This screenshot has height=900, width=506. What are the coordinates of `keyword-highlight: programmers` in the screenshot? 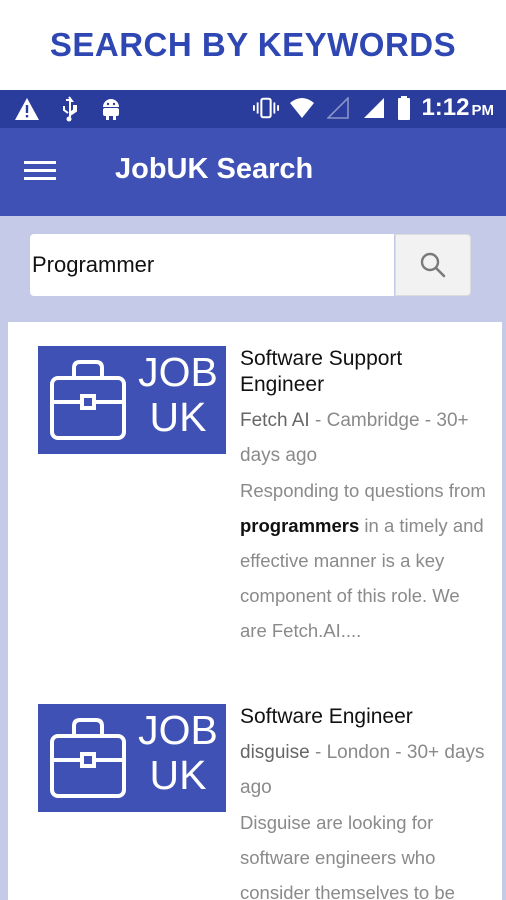 It's located at (300, 525).